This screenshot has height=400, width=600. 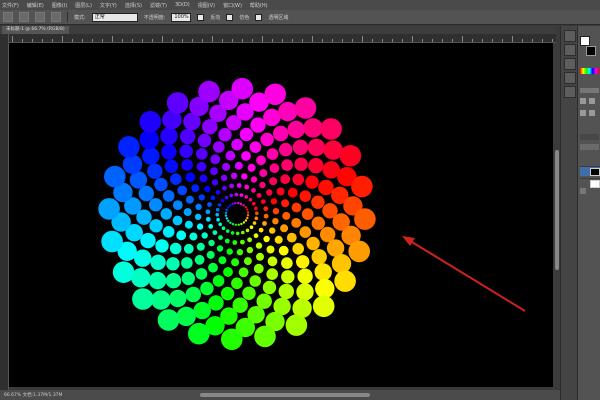 What do you see at coordinates (278, 17) in the screenshot?
I see `transparency-label: 透明区域` at bounding box center [278, 17].